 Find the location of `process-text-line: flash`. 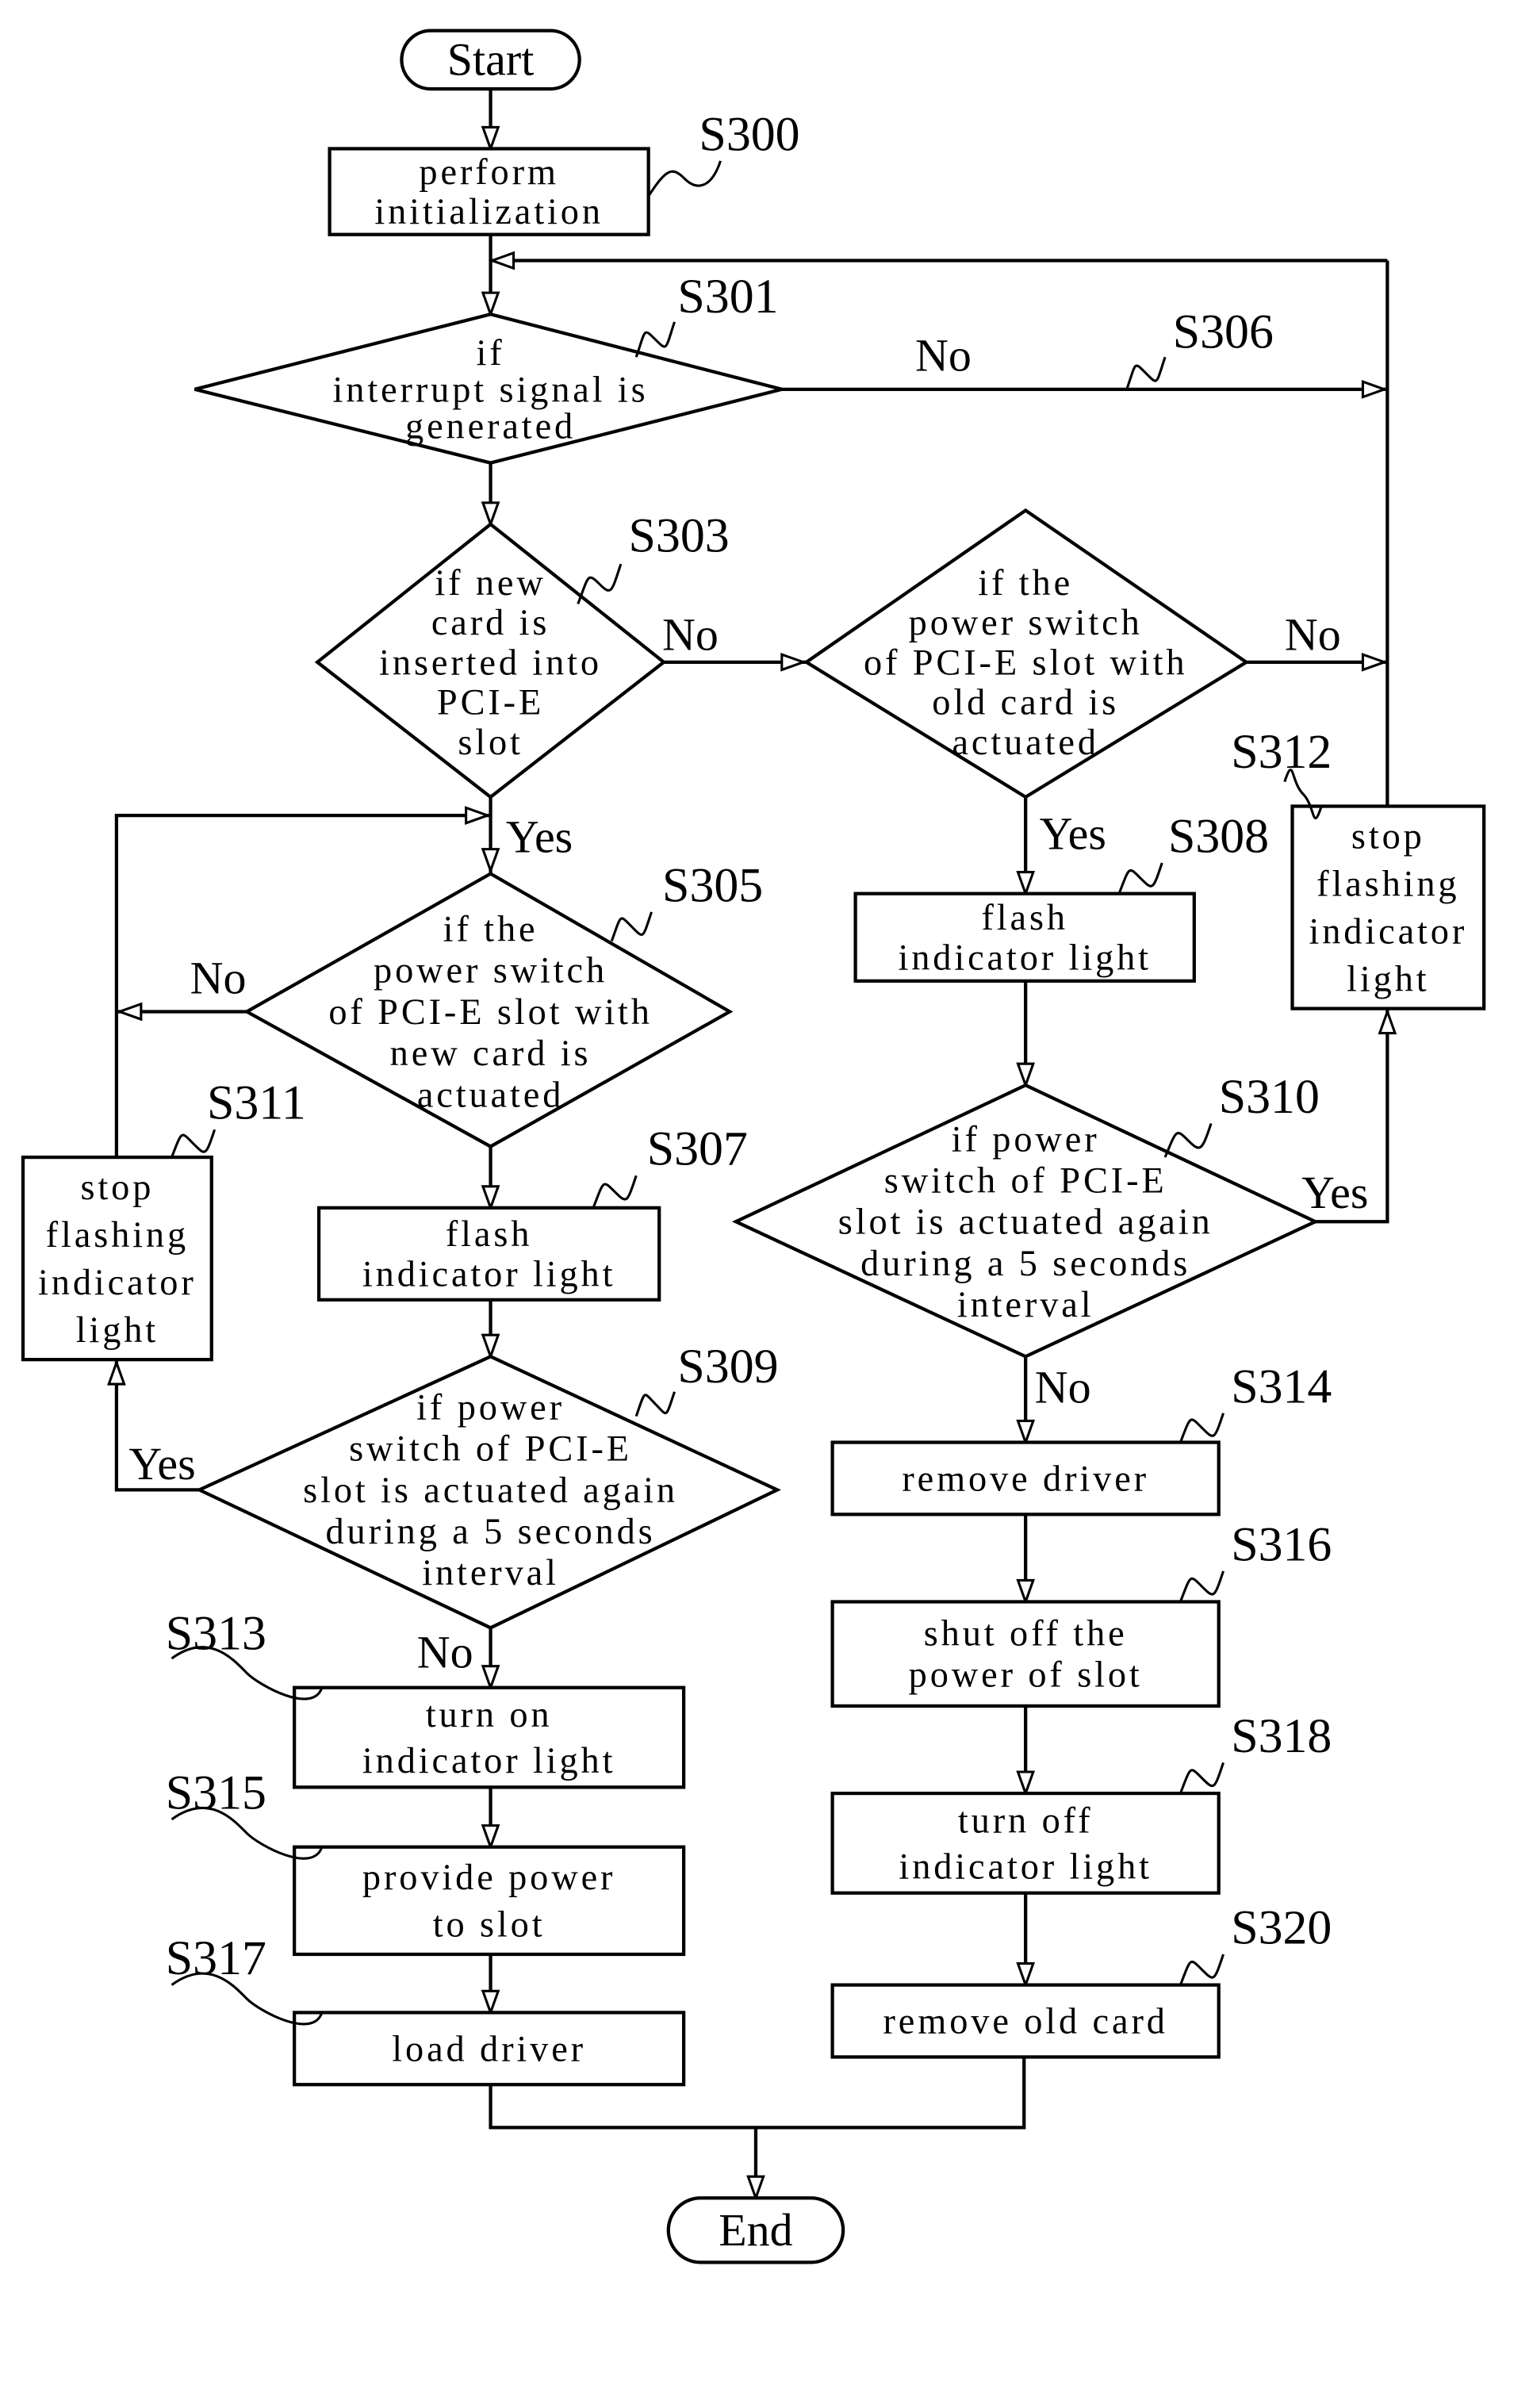

process-text-line: flash is located at coordinates (489, 1234).